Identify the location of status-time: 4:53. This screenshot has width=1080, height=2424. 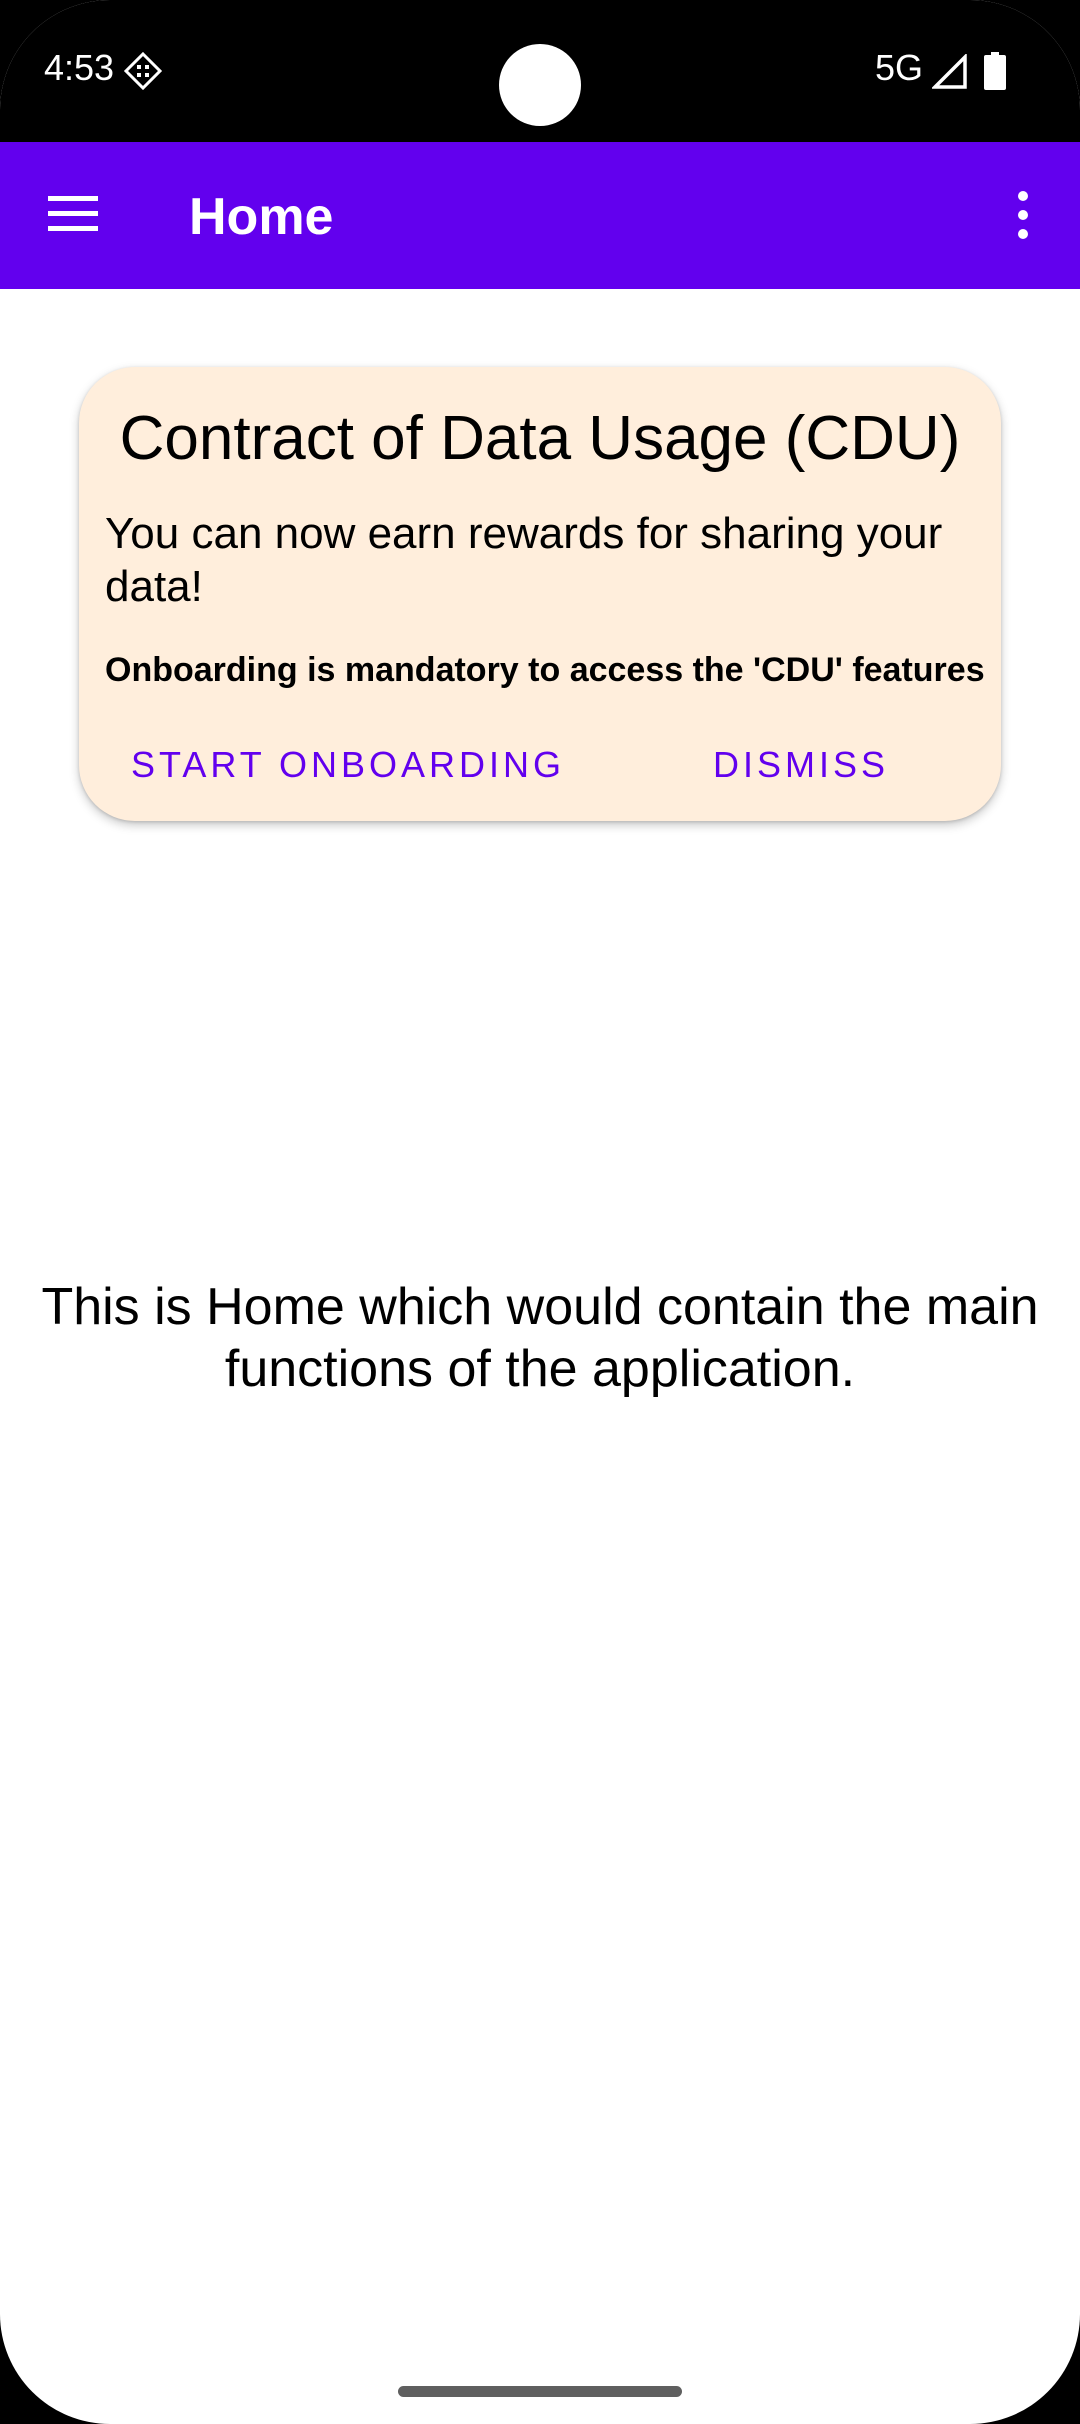
(79, 67).